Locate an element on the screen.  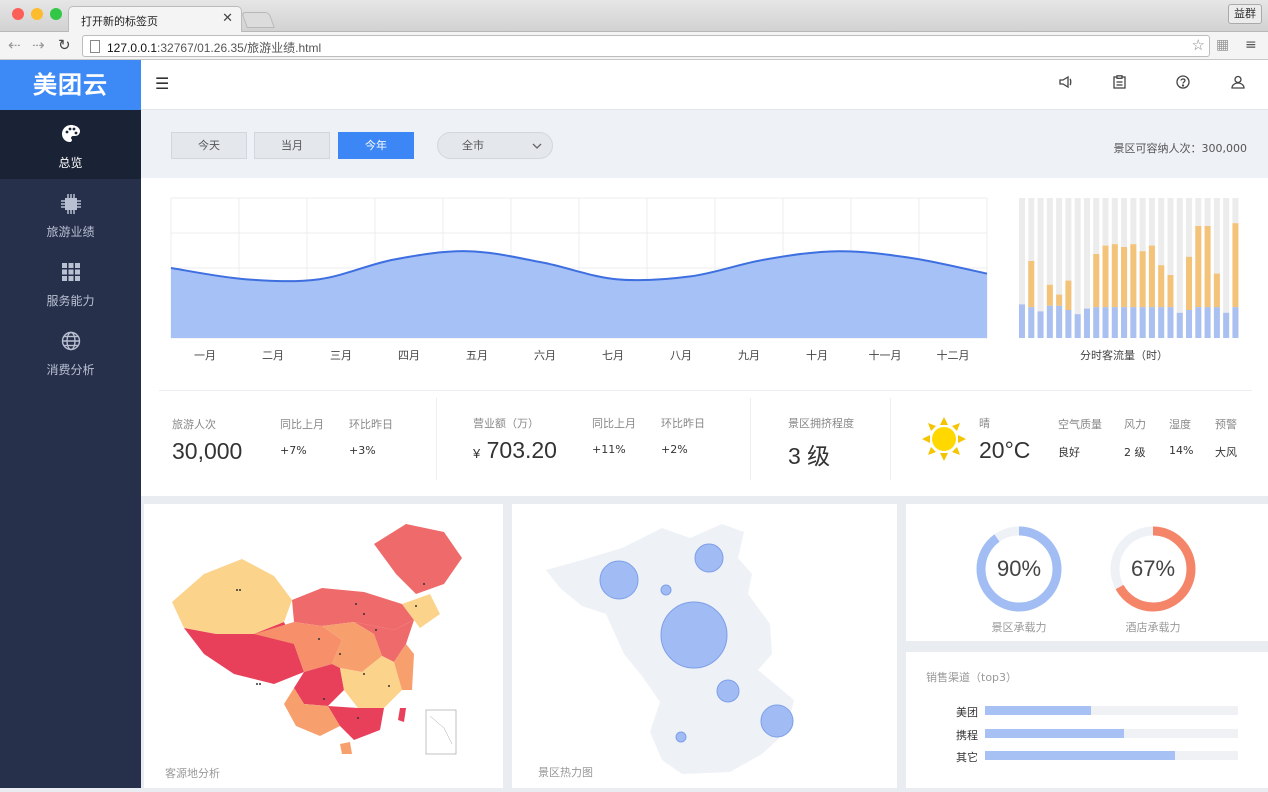
channel-bar-other is located at coordinates (1080, 755).